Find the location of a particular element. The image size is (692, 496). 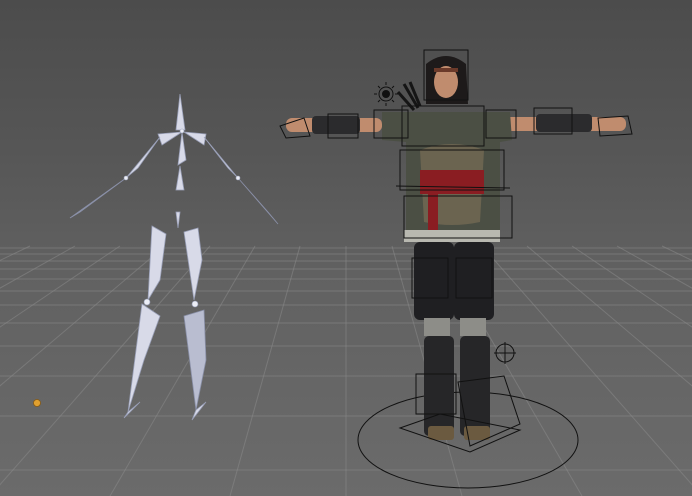

forearm-right-bone is located at coordinates (258, 201).